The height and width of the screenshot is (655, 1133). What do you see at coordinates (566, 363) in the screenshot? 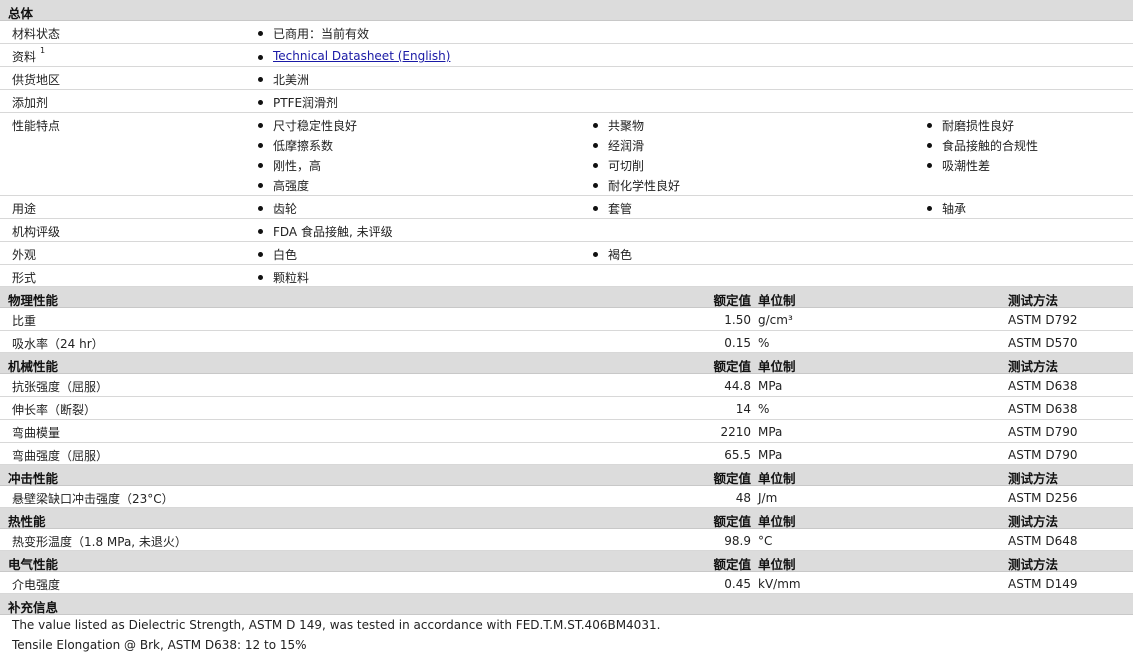
I see `section-header-mechanical: 机械性能 额定值 单位制 测试方法` at bounding box center [566, 363].